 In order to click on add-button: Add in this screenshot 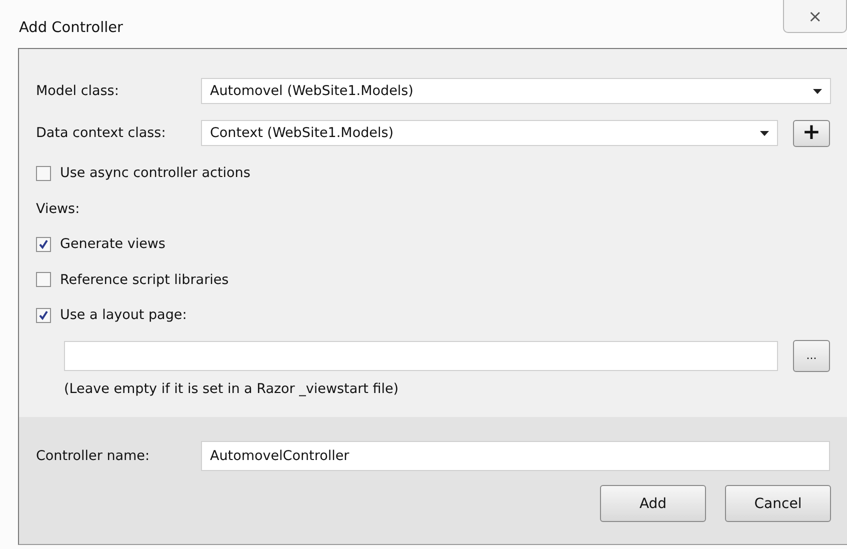, I will do `click(653, 503)`.